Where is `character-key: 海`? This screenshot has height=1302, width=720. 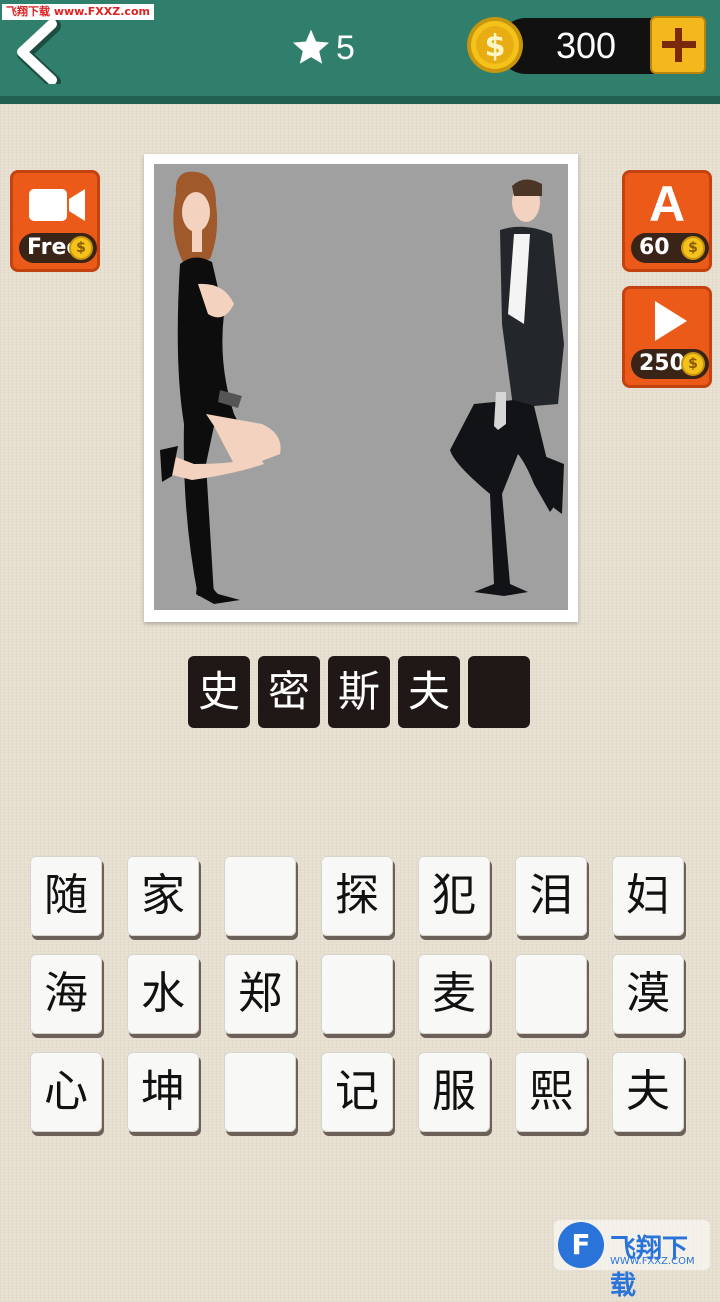 character-key: 海 is located at coordinates (66, 994).